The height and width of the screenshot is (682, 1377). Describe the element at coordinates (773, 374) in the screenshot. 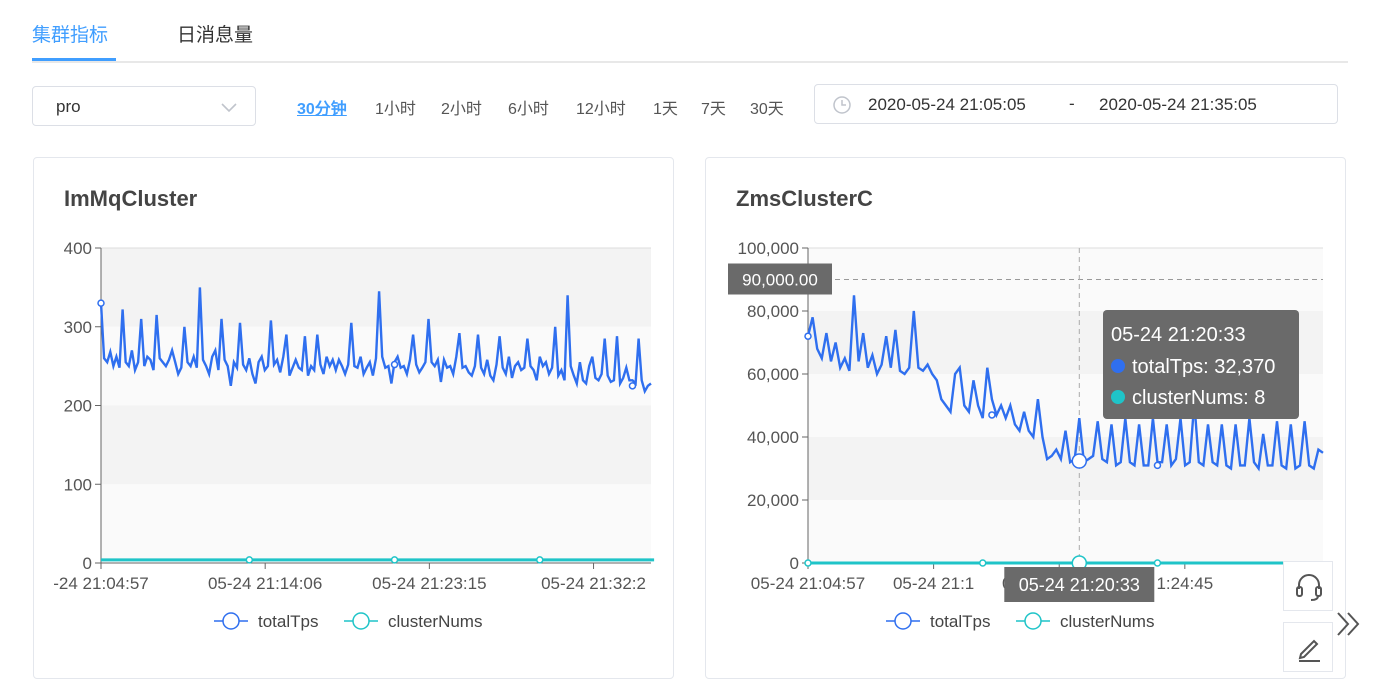

I see `y-tick-label: 60,000` at that location.